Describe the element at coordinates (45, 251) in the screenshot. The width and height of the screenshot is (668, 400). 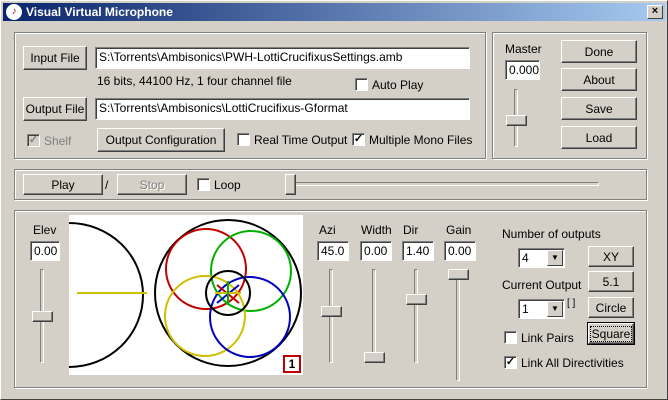
I see `elev-value-field: 0.00` at that location.